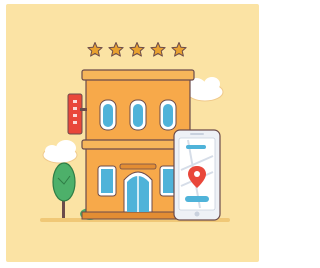 The height and width of the screenshot is (268, 320). I want to click on tree-icon, so click(64, 190).